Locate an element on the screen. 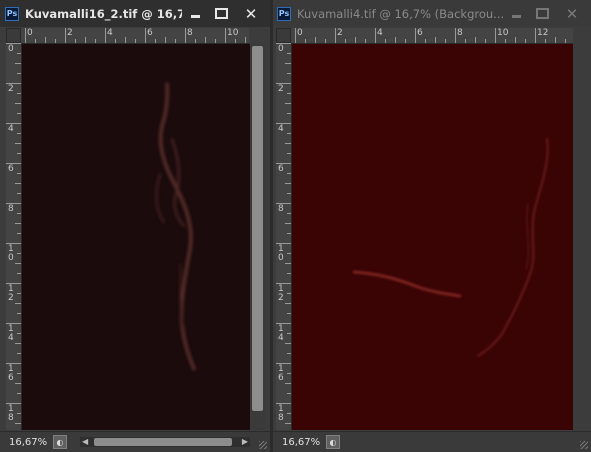  scroll-right-icon: ▶ is located at coordinates (245, 441).